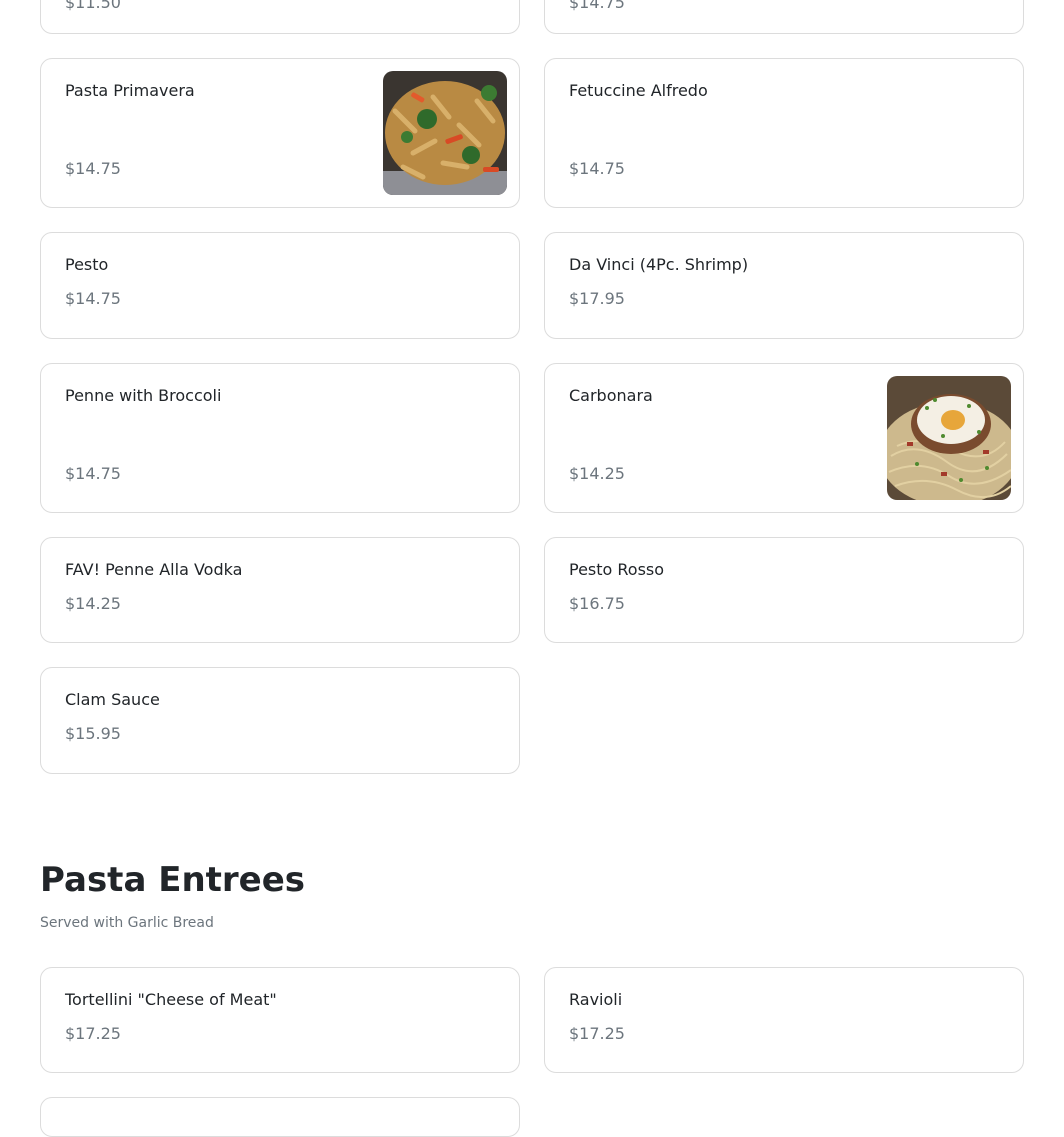  What do you see at coordinates (784, 133) in the screenshot?
I see `menu-item-fetuccine-alfredo: Fetuccine Alfredo $14.75` at bounding box center [784, 133].